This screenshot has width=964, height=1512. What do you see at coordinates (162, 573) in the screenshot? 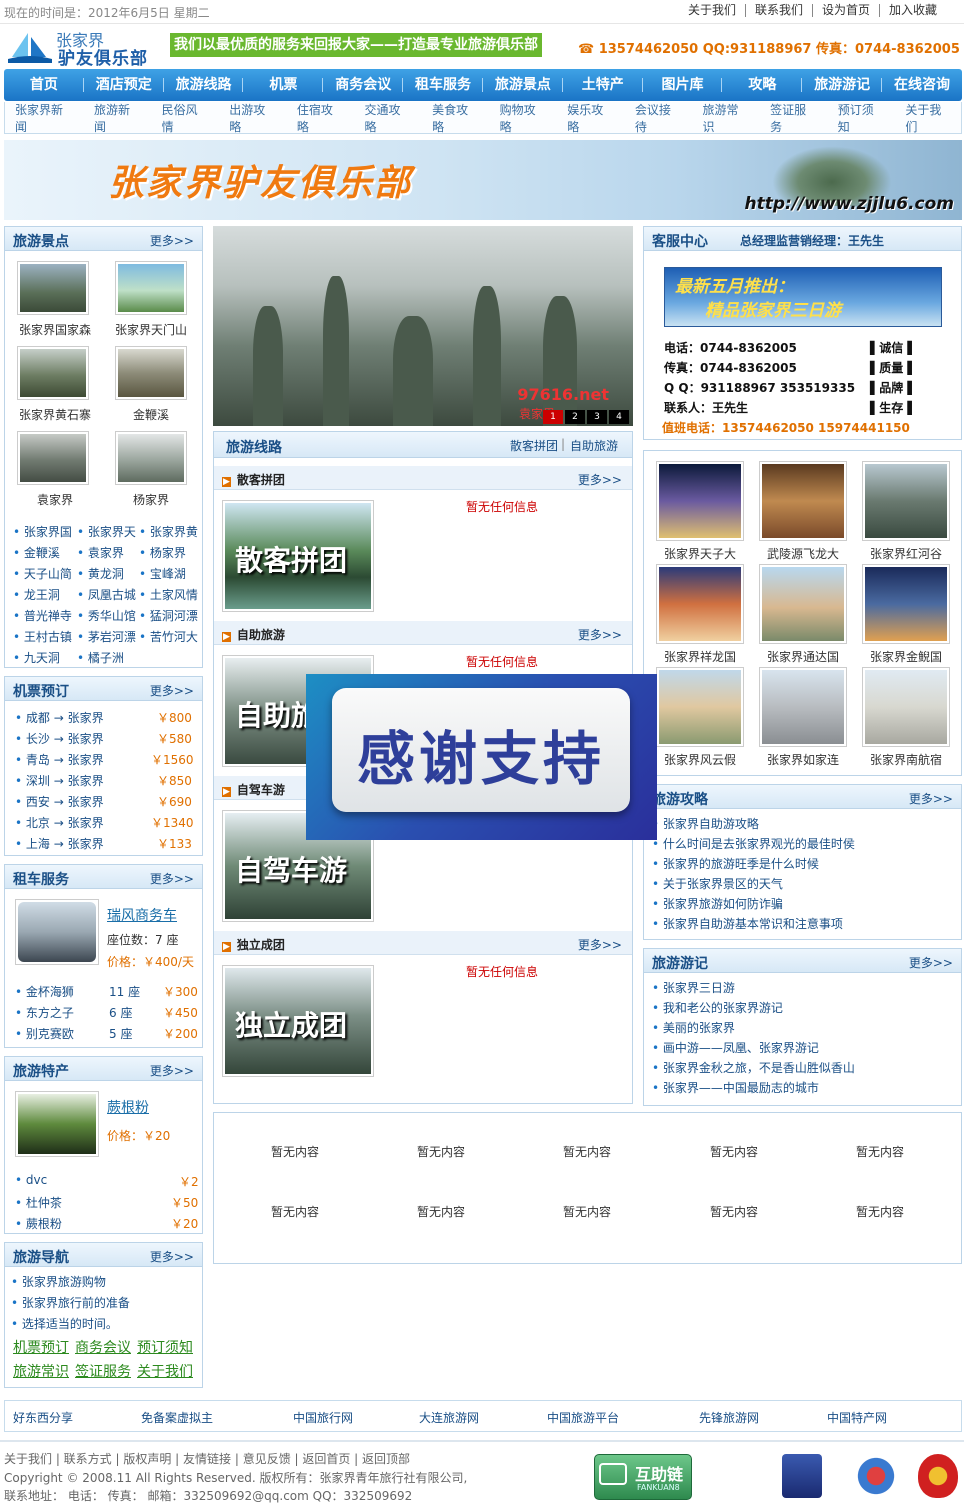
I see `scenic-link: • 宝峰湖` at bounding box center [162, 573].